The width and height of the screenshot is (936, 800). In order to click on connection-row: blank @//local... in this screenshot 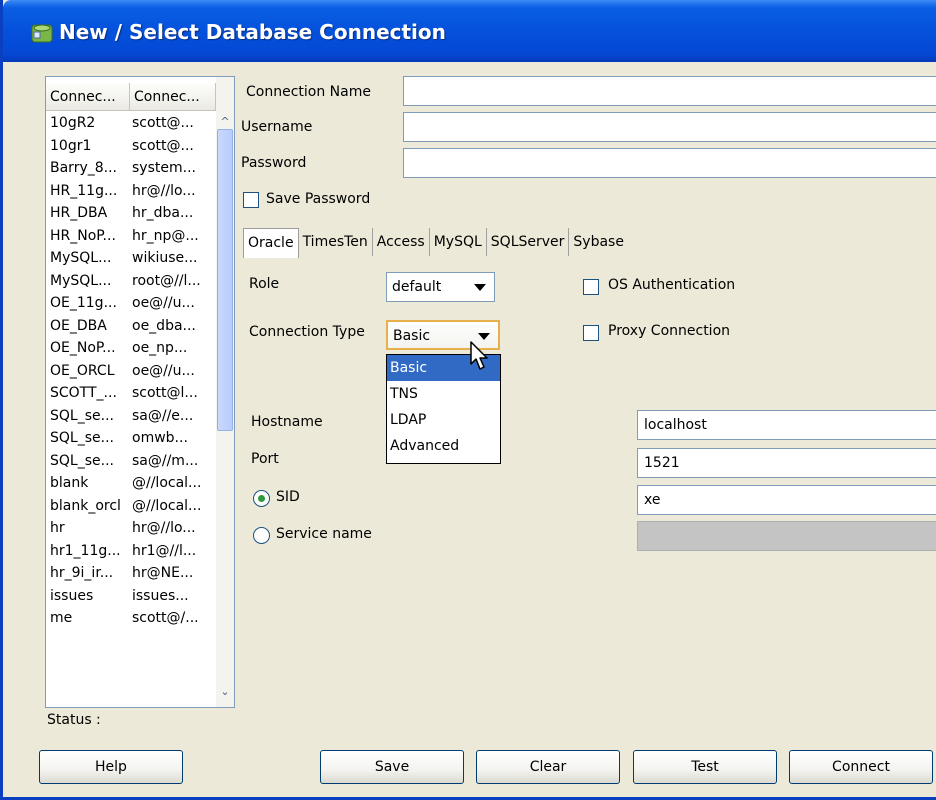, I will do `click(131, 483)`.